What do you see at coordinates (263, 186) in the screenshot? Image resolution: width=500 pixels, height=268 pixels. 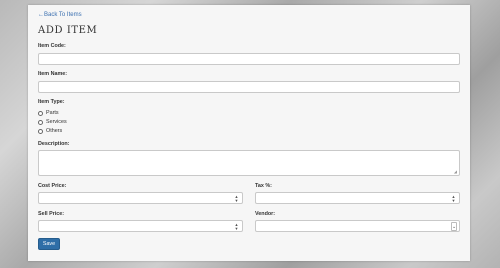 I see `tax-label: Tax %:` at bounding box center [263, 186].